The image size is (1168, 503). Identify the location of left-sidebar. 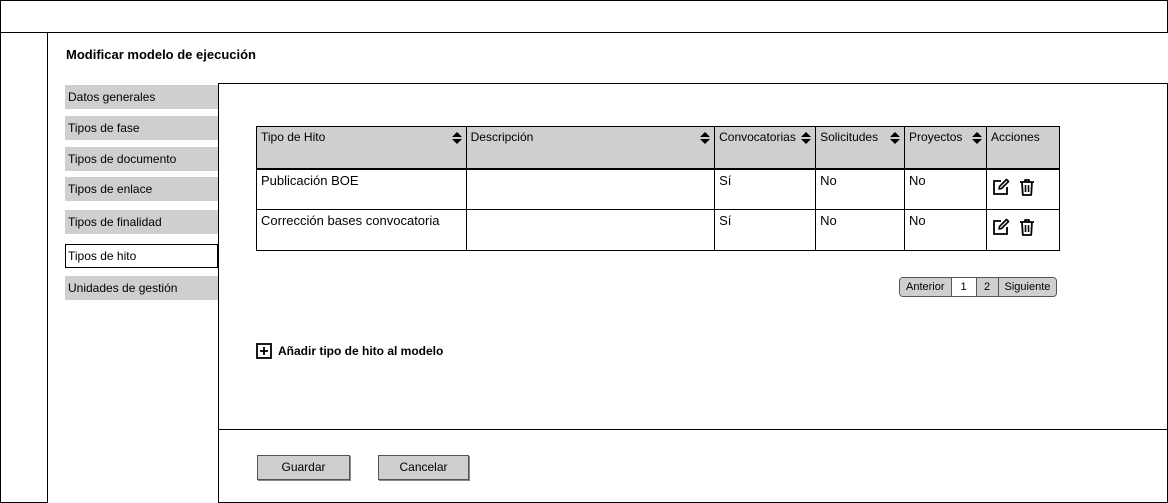
(24, 267).